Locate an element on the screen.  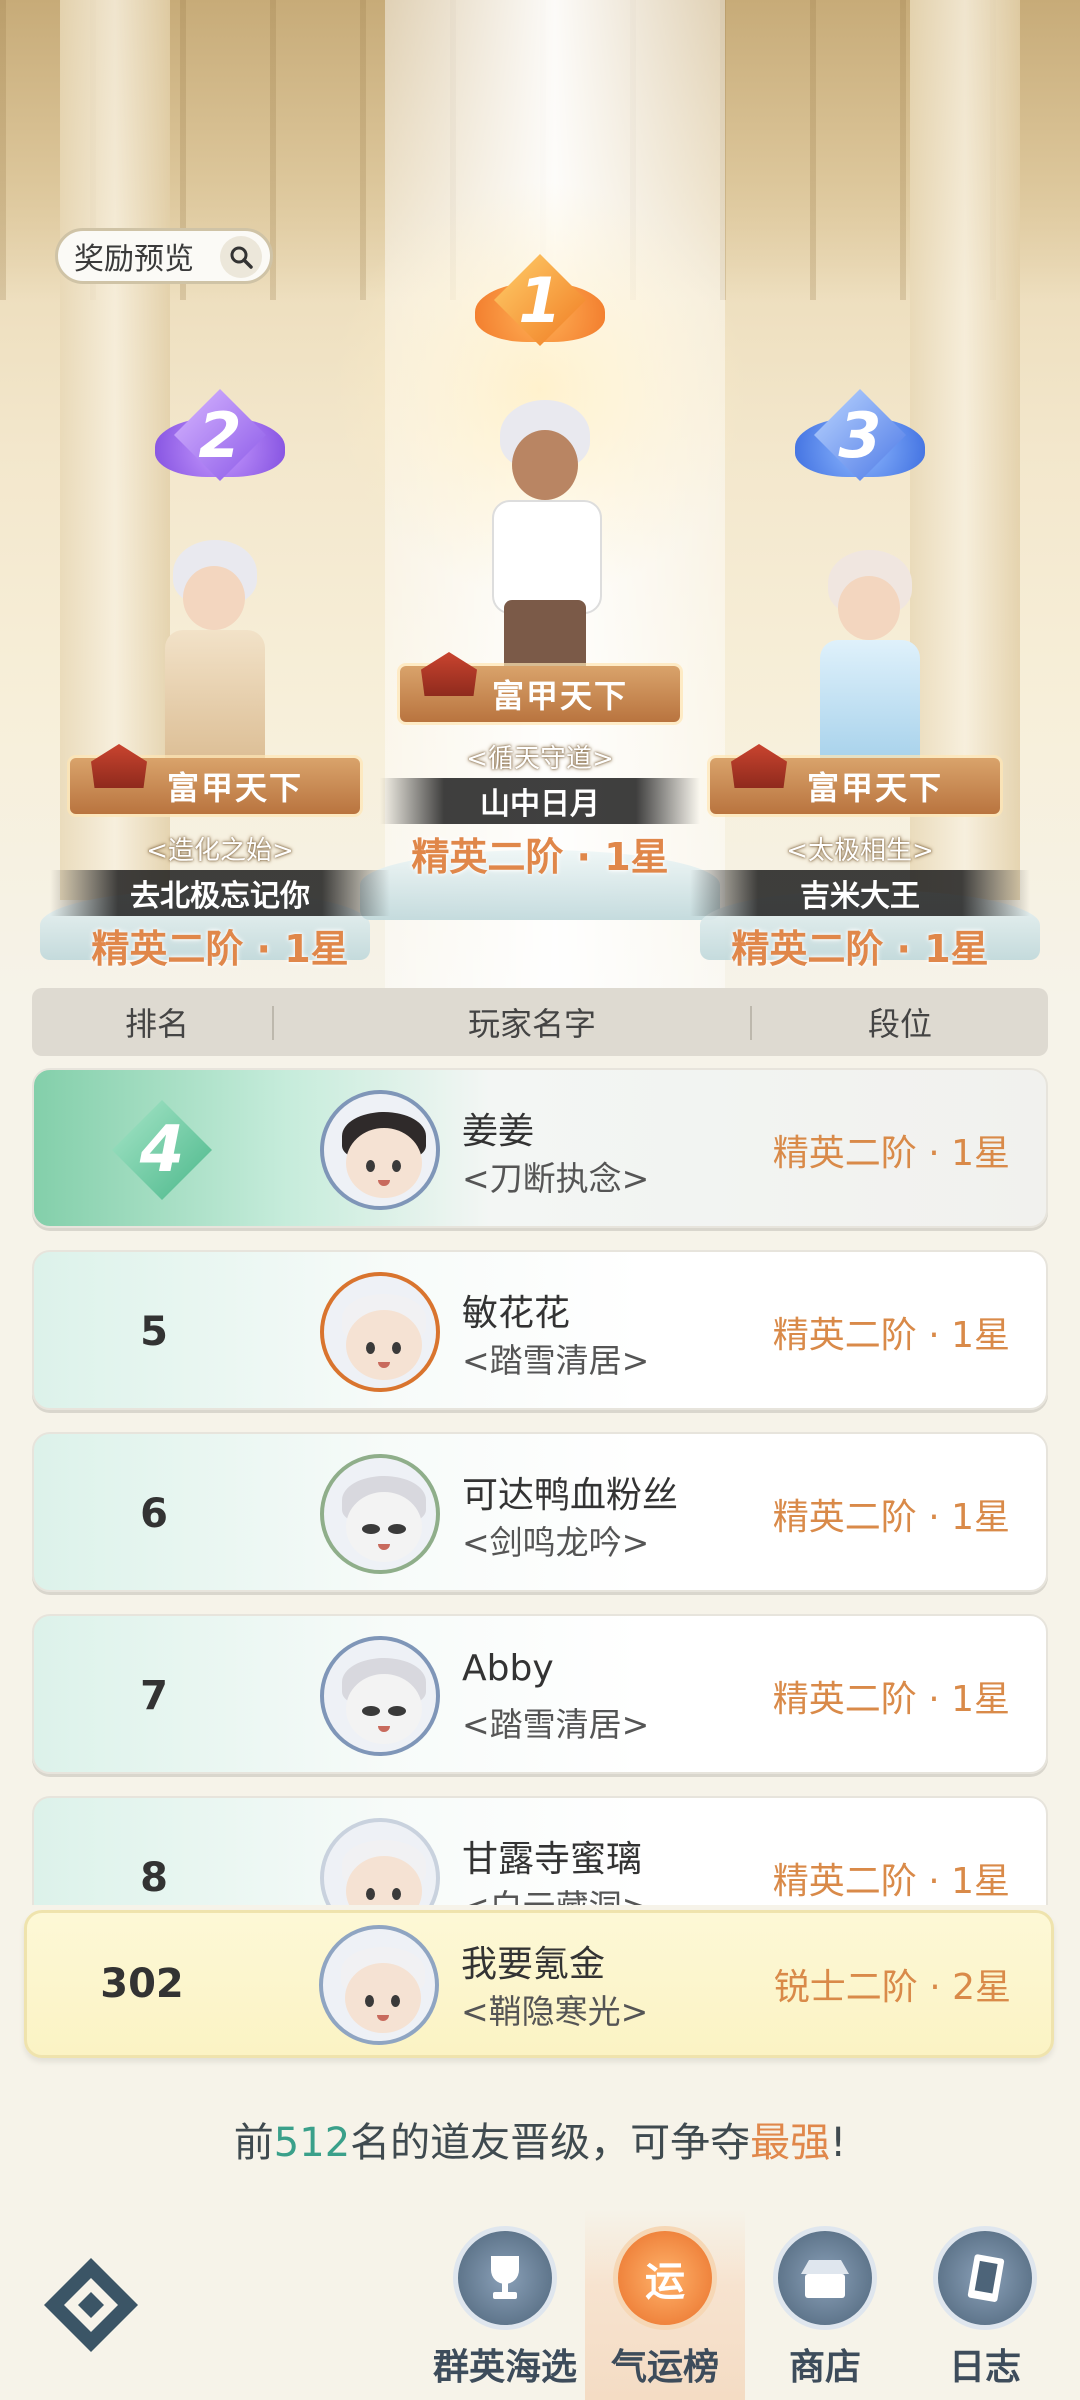
promo-count: 512 is located at coordinates (312, 2143).